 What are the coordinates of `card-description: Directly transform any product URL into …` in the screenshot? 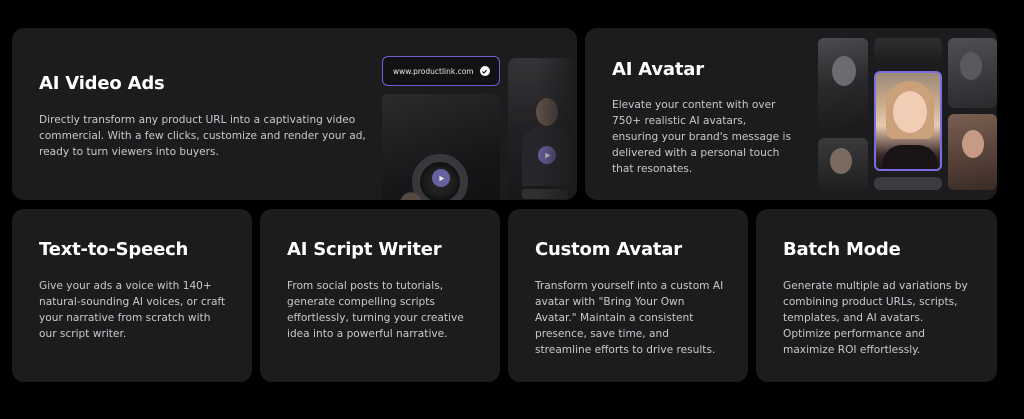 It's located at (202, 136).